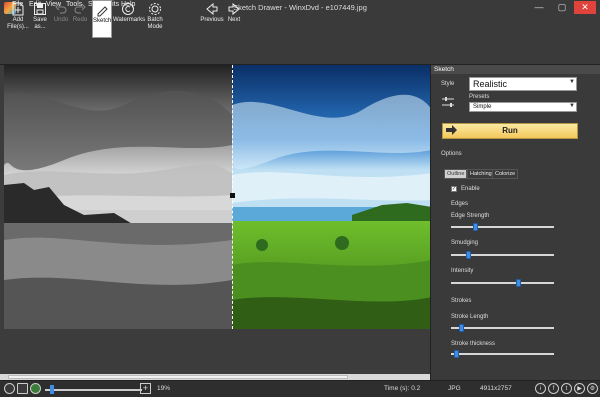 Image resolution: width=600 pixels, height=397 pixels. Describe the element at coordinates (592, 388) in the screenshot. I see `settings-icon: ⚙` at that location.